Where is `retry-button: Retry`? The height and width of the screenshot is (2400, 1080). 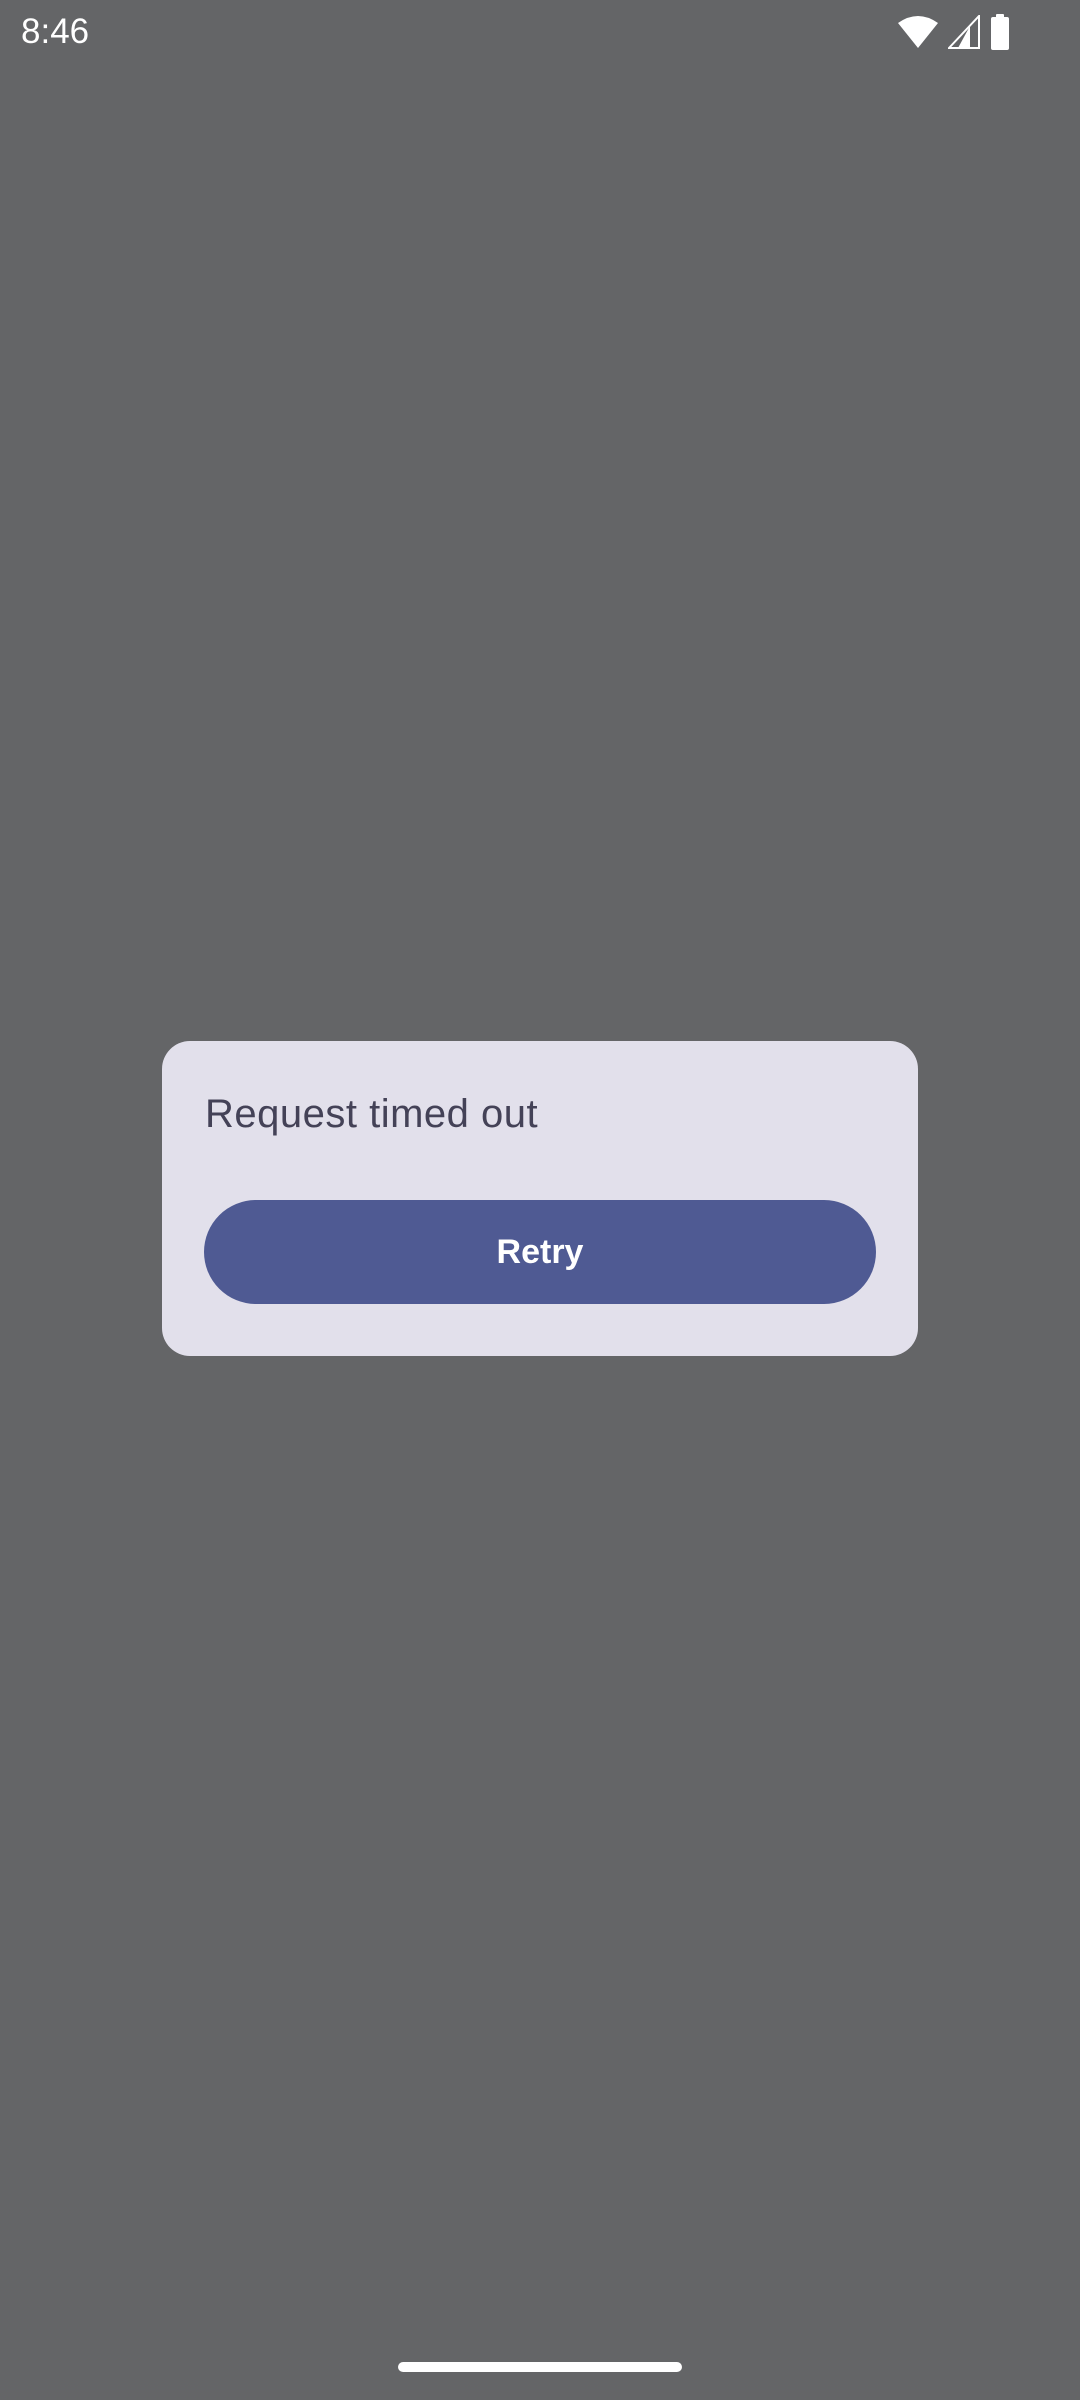
retry-button: Retry is located at coordinates (540, 1252).